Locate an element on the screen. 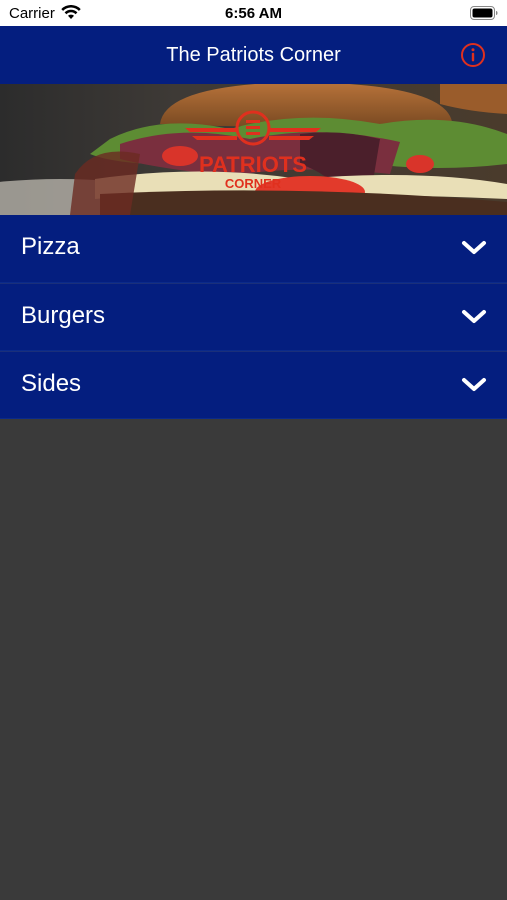 The width and height of the screenshot is (507, 900). menu-category-burgers: Burgers is located at coordinates (253, 317).